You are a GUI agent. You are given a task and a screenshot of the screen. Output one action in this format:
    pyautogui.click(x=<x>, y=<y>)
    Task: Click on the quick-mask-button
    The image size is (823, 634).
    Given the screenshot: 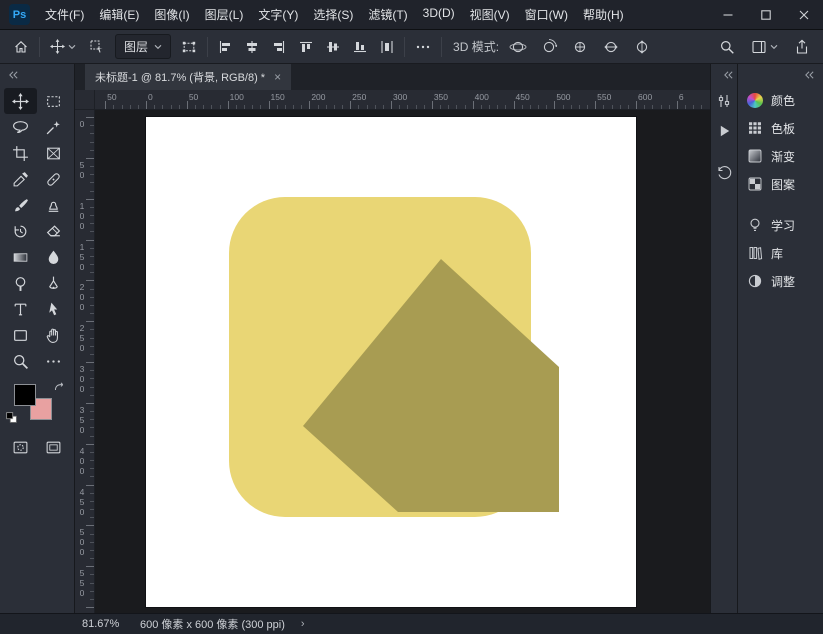 What is the action you would take?
    pyautogui.click(x=20, y=447)
    